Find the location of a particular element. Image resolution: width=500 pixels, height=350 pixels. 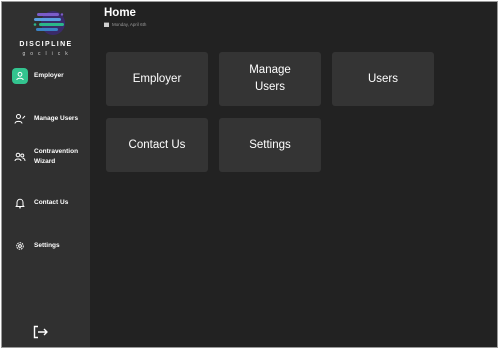

logout-button is located at coordinates (41, 332).